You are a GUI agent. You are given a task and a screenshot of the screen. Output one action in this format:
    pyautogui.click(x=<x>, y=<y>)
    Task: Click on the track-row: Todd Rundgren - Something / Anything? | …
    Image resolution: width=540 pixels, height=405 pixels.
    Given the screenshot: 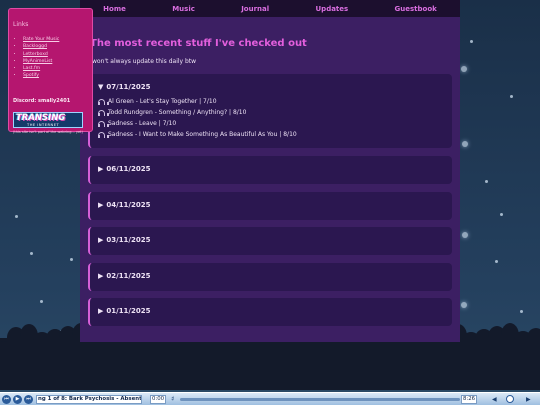 What is the action you would take?
    pyautogui.click(x=172, y=112)
    